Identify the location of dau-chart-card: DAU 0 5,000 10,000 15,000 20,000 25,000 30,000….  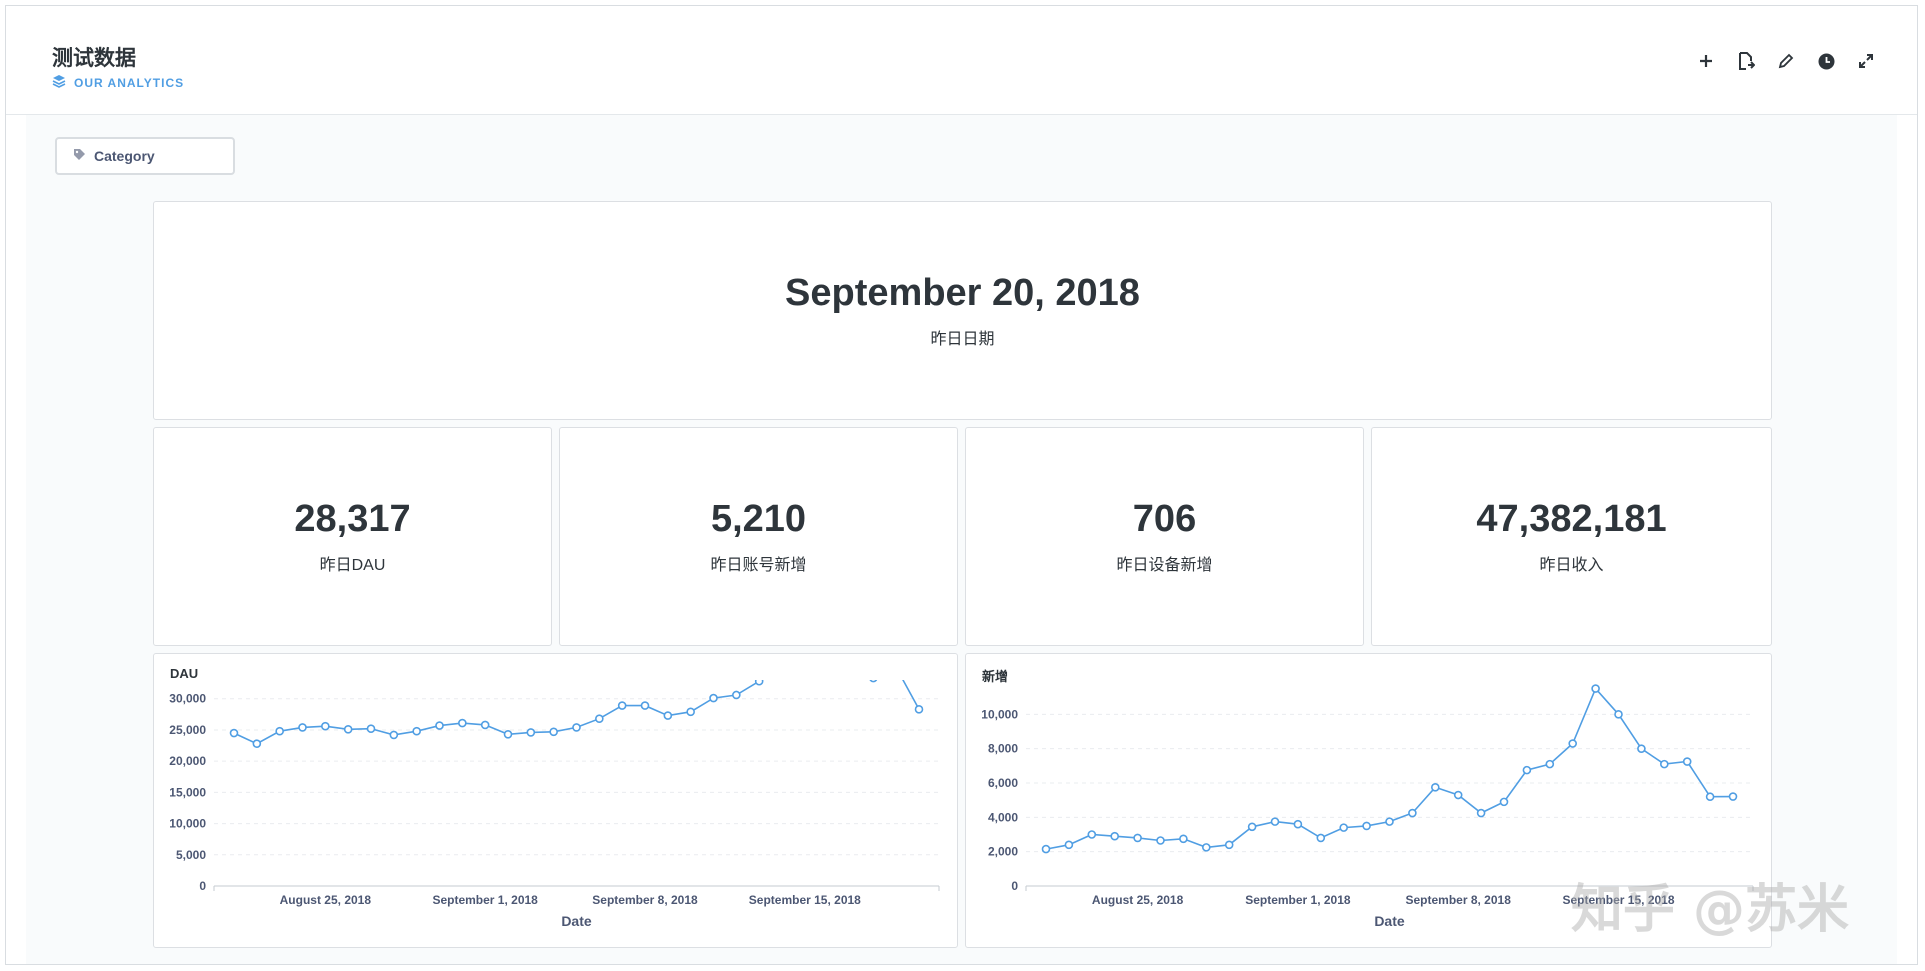
(555, 800).